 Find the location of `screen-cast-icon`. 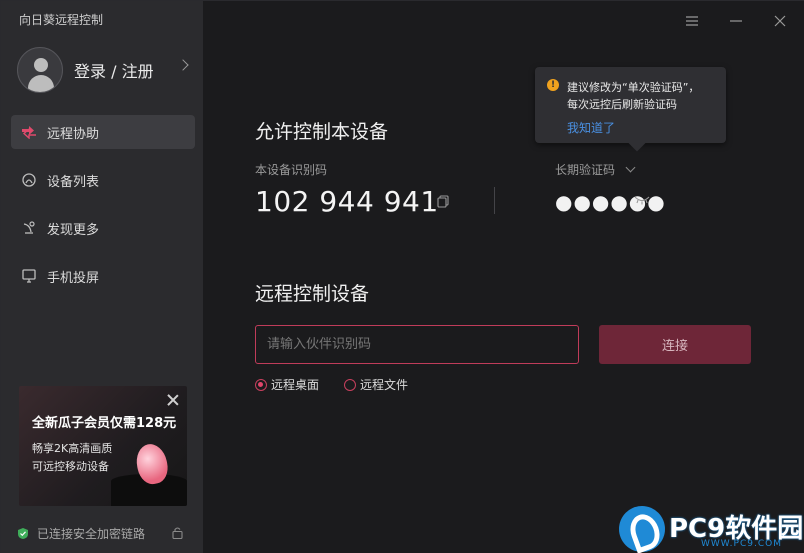

screen-cast-icon is located at coordinates (29, 276).